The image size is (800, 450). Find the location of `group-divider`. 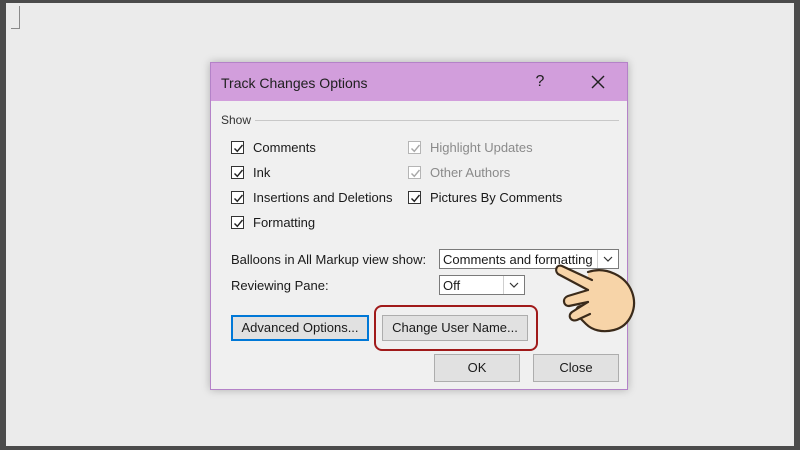

group-divider is located at coordinates (437, 120).